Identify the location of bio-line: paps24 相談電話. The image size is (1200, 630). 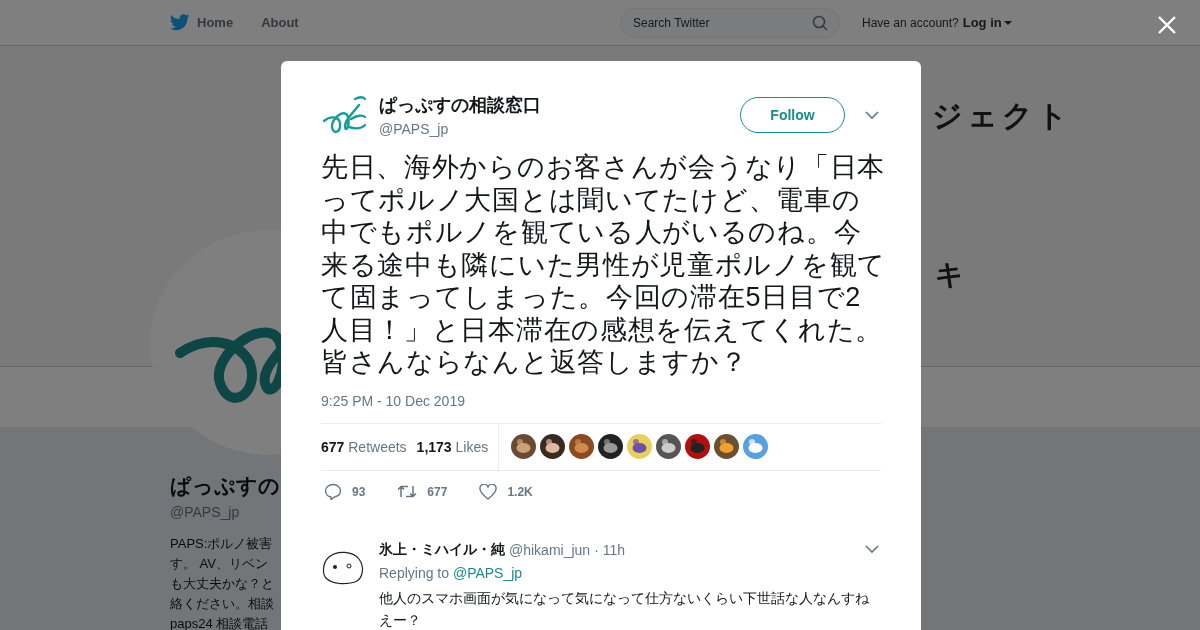
(220, 622).